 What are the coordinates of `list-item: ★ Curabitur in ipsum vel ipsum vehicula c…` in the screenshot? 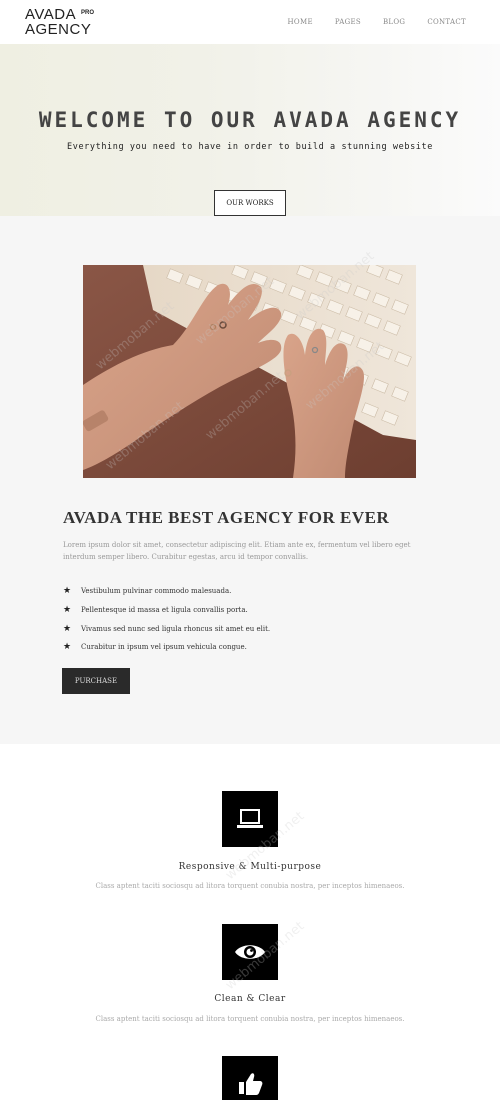 It's located at (166, 647).